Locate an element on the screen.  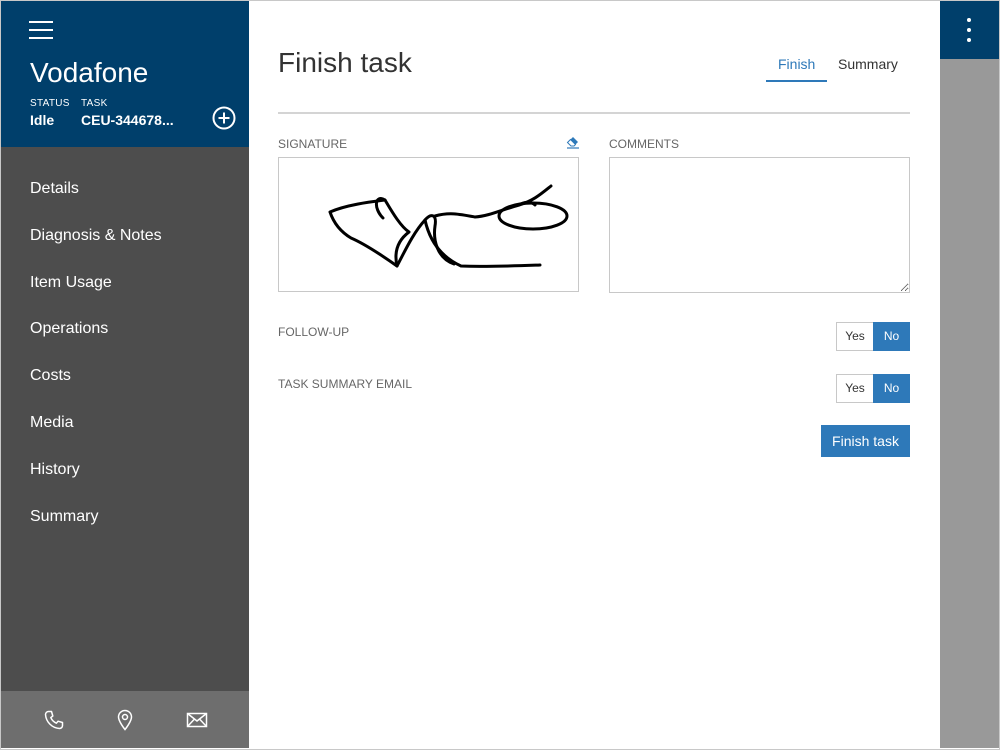
eraser-icon is located at coordinates (573, 142).